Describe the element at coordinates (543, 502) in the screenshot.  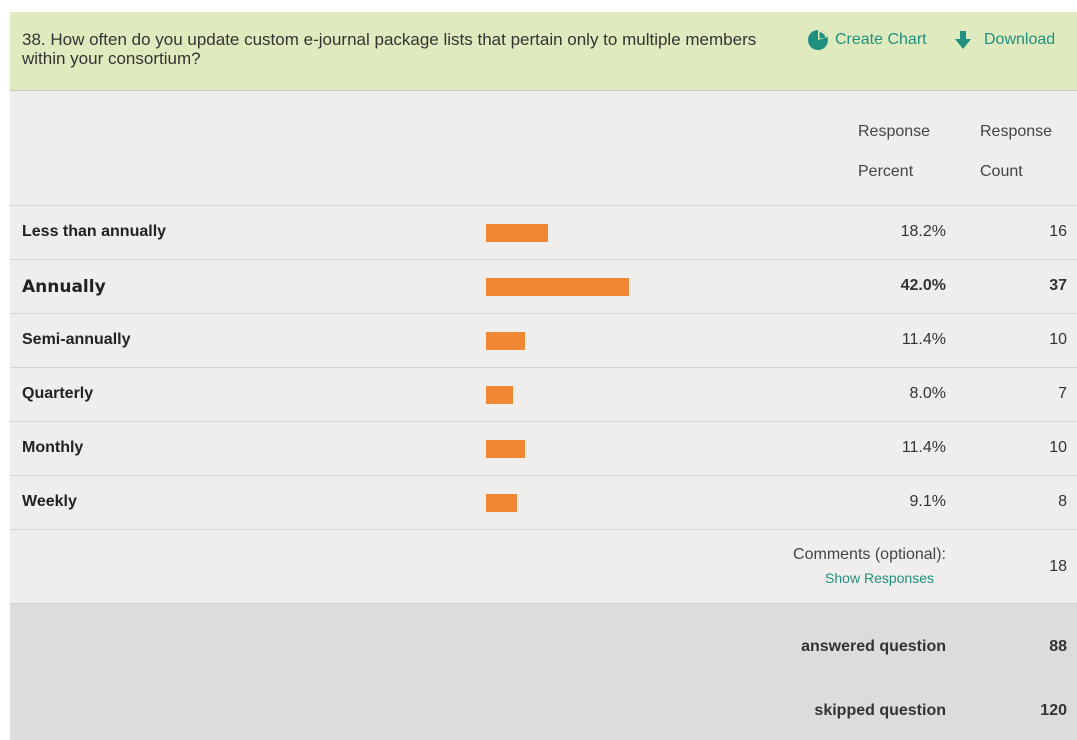
I see `answer-row: Weekly 9.1% 8` at that location.